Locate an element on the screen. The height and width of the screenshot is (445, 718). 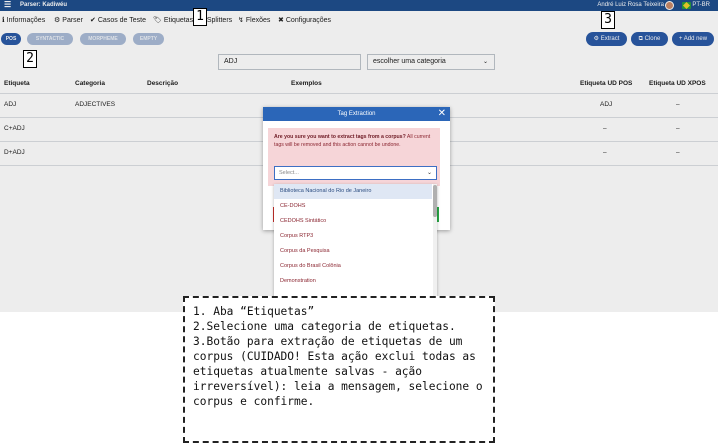
dropdown-option: Corpus da Pesquisa is located at coordinates (353, 251).